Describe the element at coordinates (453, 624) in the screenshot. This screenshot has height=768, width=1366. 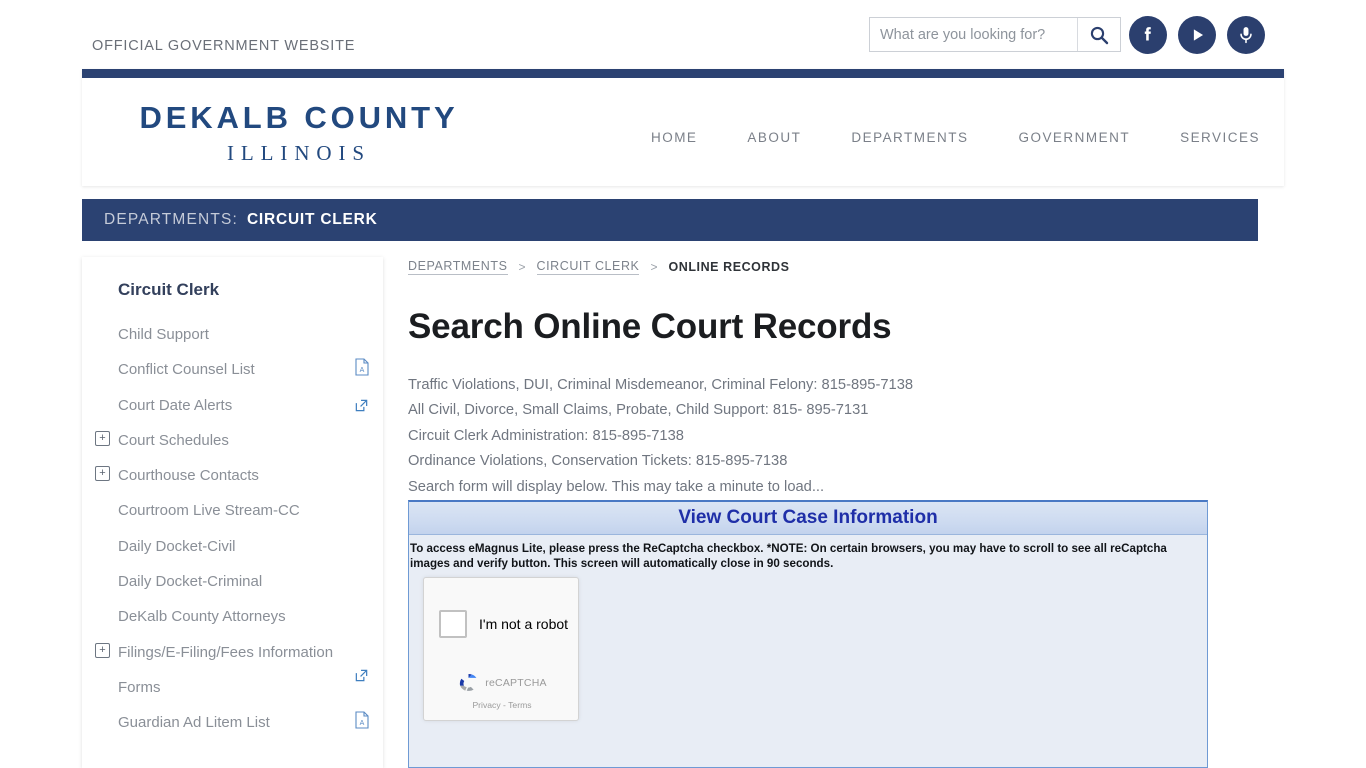
I see `recaptcha-checkbox` at that location.